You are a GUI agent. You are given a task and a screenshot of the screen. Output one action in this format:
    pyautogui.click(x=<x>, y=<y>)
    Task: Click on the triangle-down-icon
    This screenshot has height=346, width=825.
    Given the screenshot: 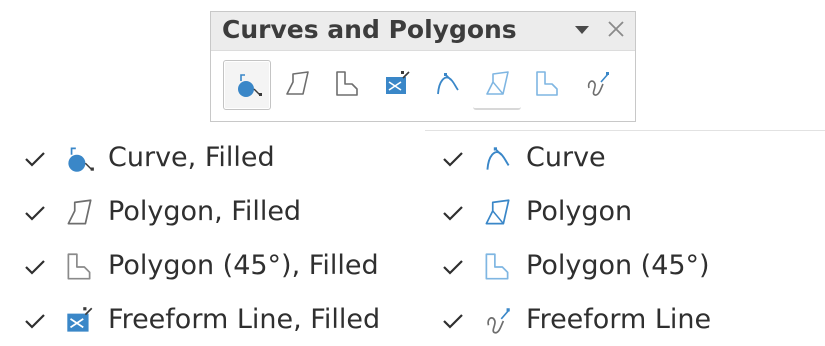 What is the action you would take?
    pyautogui.click(x=582, y=30)
    